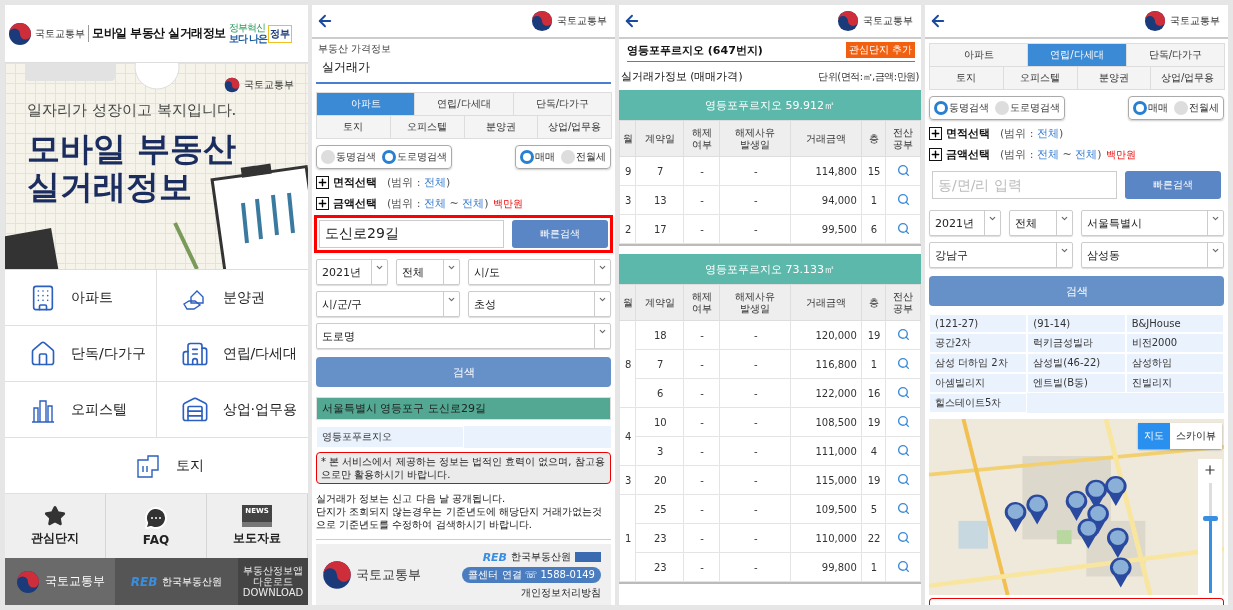  Describe the element at coordinates (1196, 436) in the screenshot. I see `map-view-tab: 스카이뷰` at that location.